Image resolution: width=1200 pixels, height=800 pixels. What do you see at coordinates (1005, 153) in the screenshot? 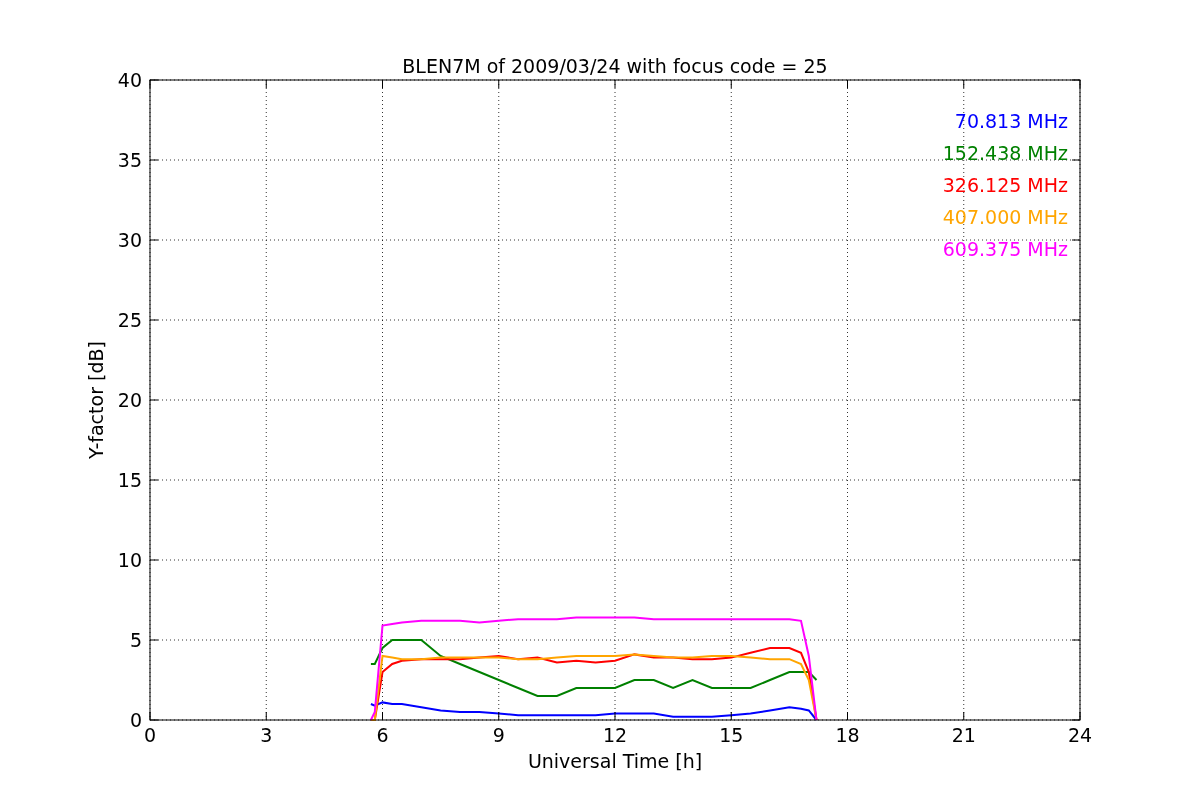
I see `legend-label: 152.438 MHz` at bounding box center [1005, 153].